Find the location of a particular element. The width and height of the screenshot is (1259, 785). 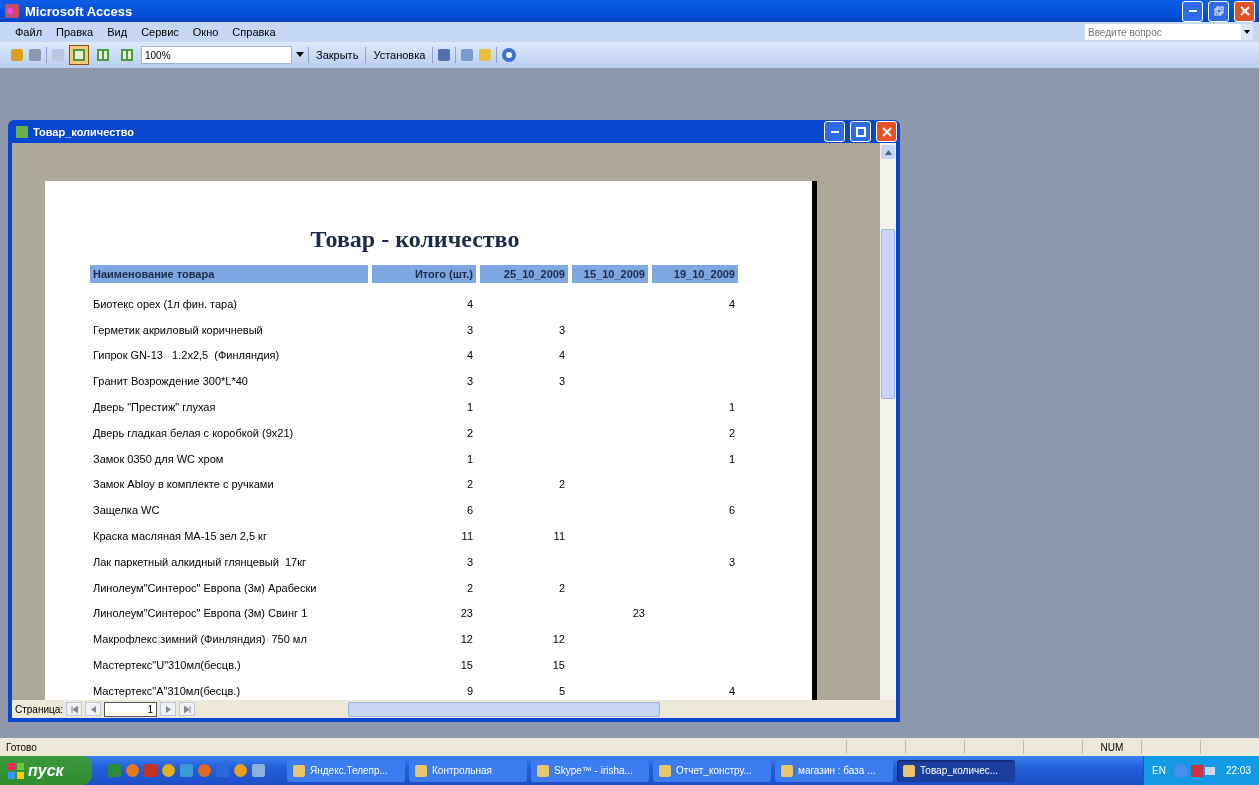

first-page-icon is located at coordinates (74, 709).